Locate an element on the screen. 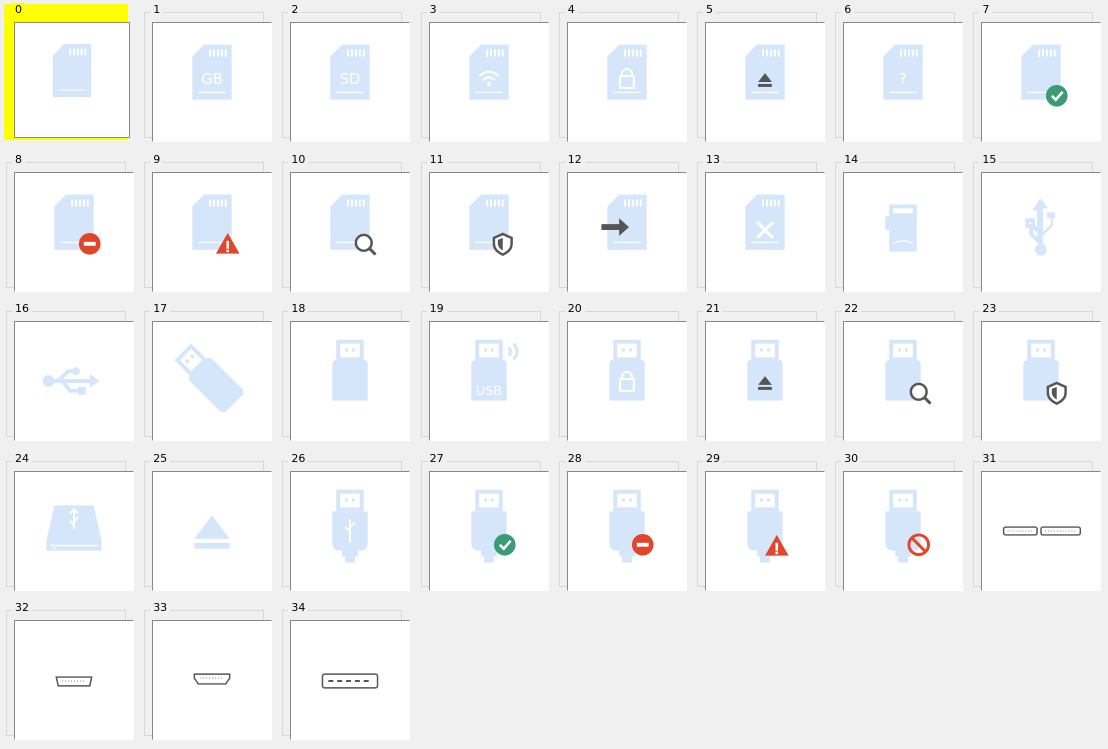  icon-cell: 7 is located at coordinates (1036, 72).